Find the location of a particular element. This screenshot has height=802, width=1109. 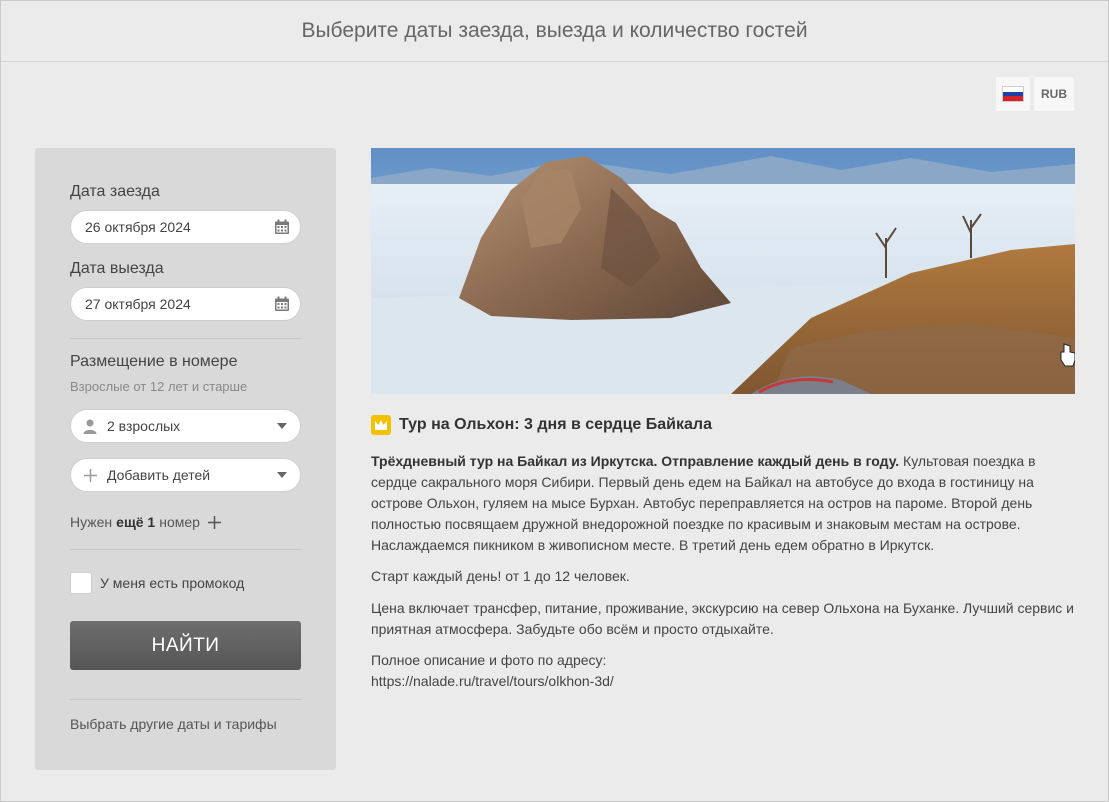

accommodation-hint: Взрослые от 12 лет и старше is located at coordinates (159, 386).